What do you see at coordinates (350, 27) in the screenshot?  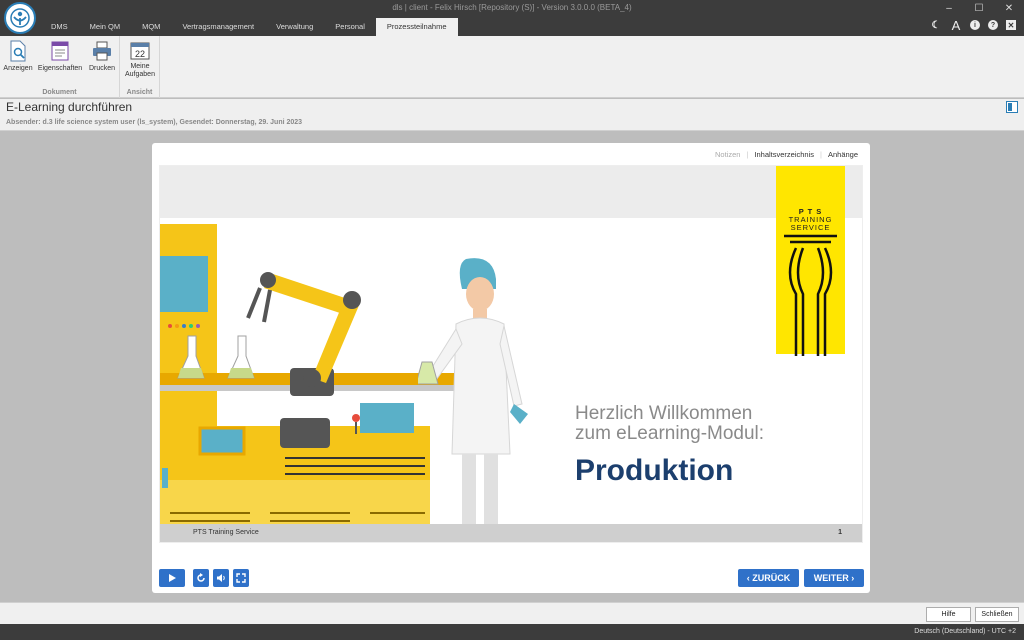 I see `tab-personal: Personal` at bounding box center [350, 27].